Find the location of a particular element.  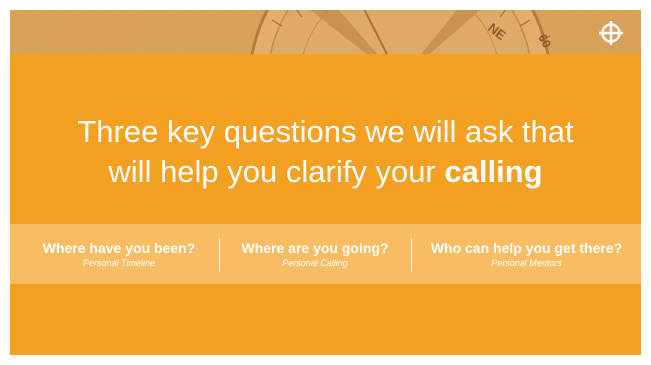

compass-crosshair-icon is located at coordinates (611, 33).